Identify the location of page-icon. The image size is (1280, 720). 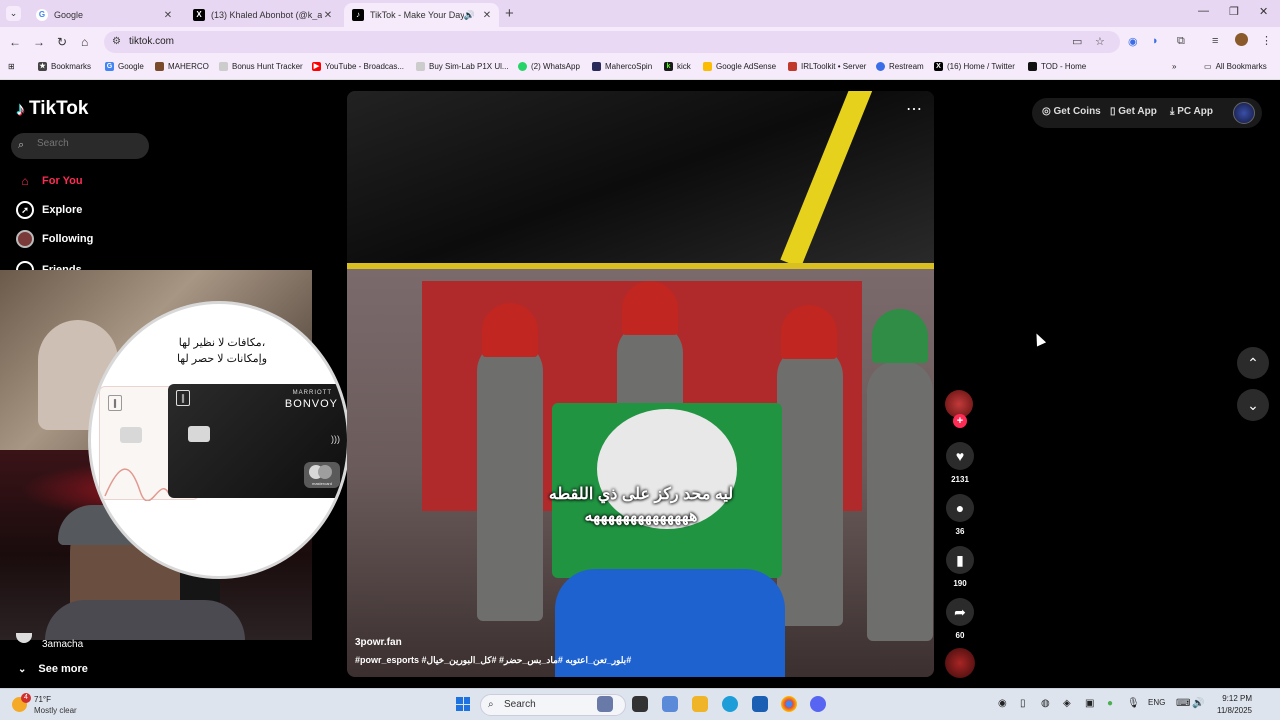
(223, 66).